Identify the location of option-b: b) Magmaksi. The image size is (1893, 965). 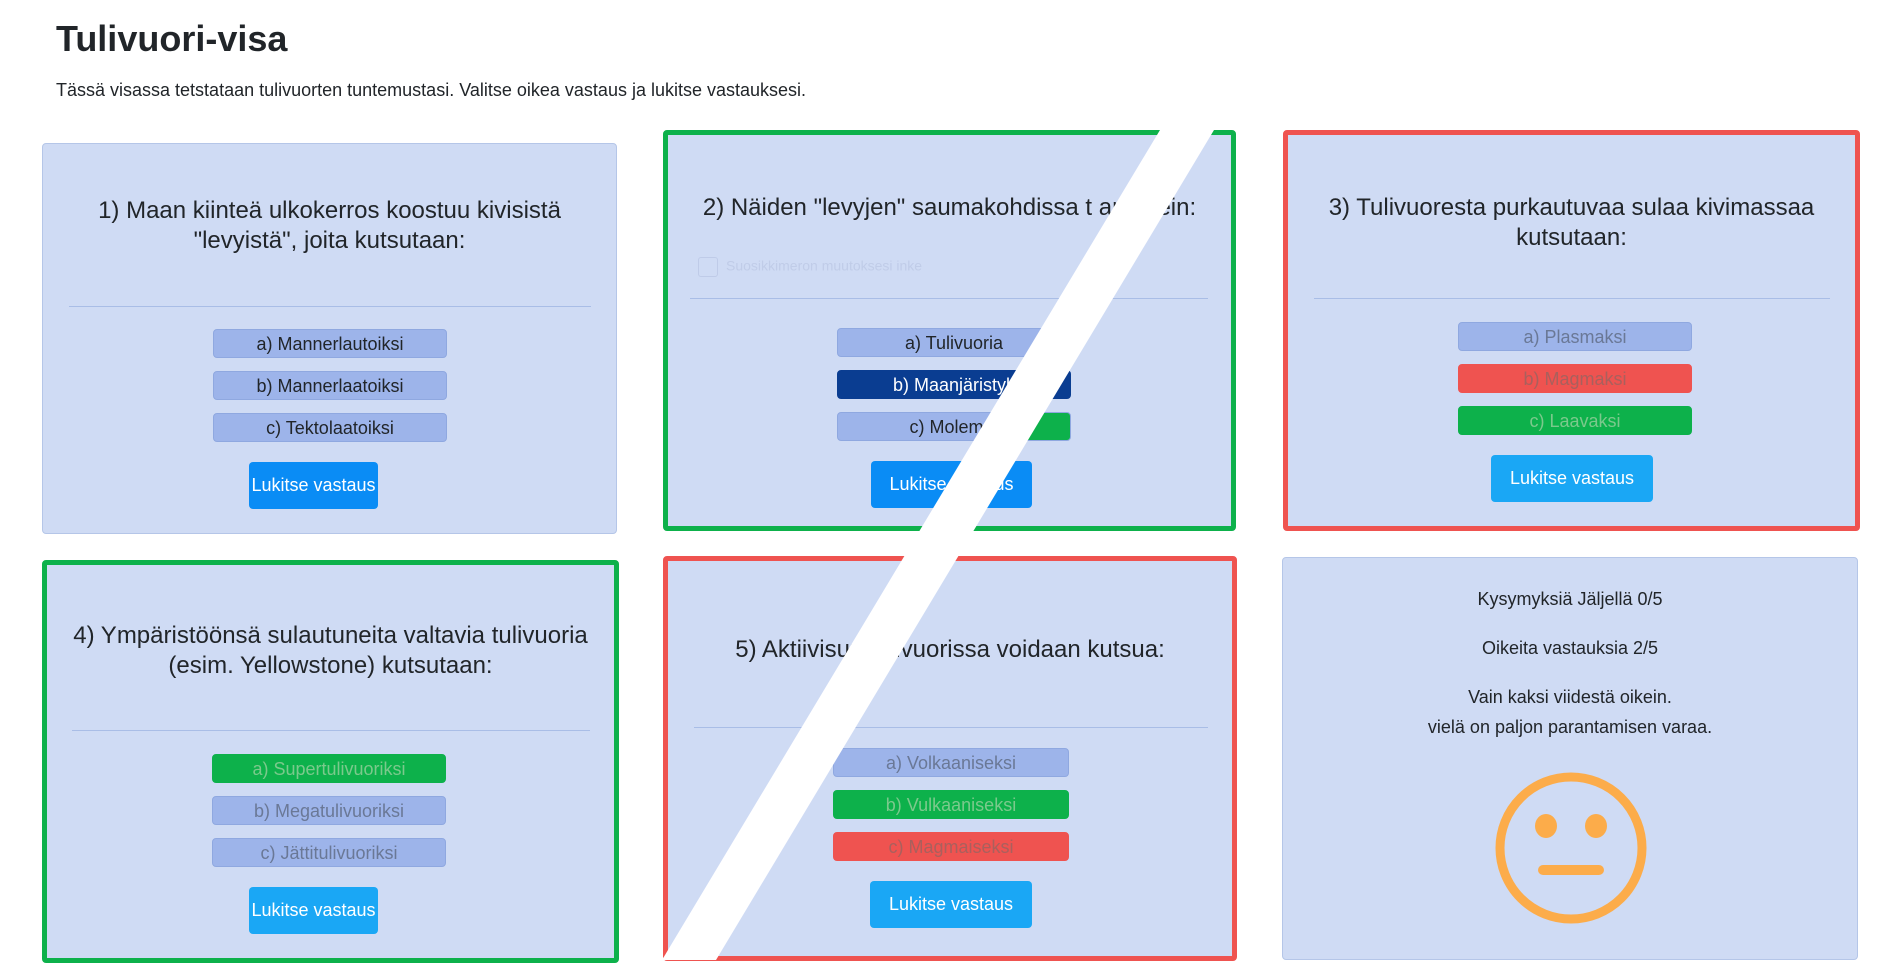
(1575, 378).